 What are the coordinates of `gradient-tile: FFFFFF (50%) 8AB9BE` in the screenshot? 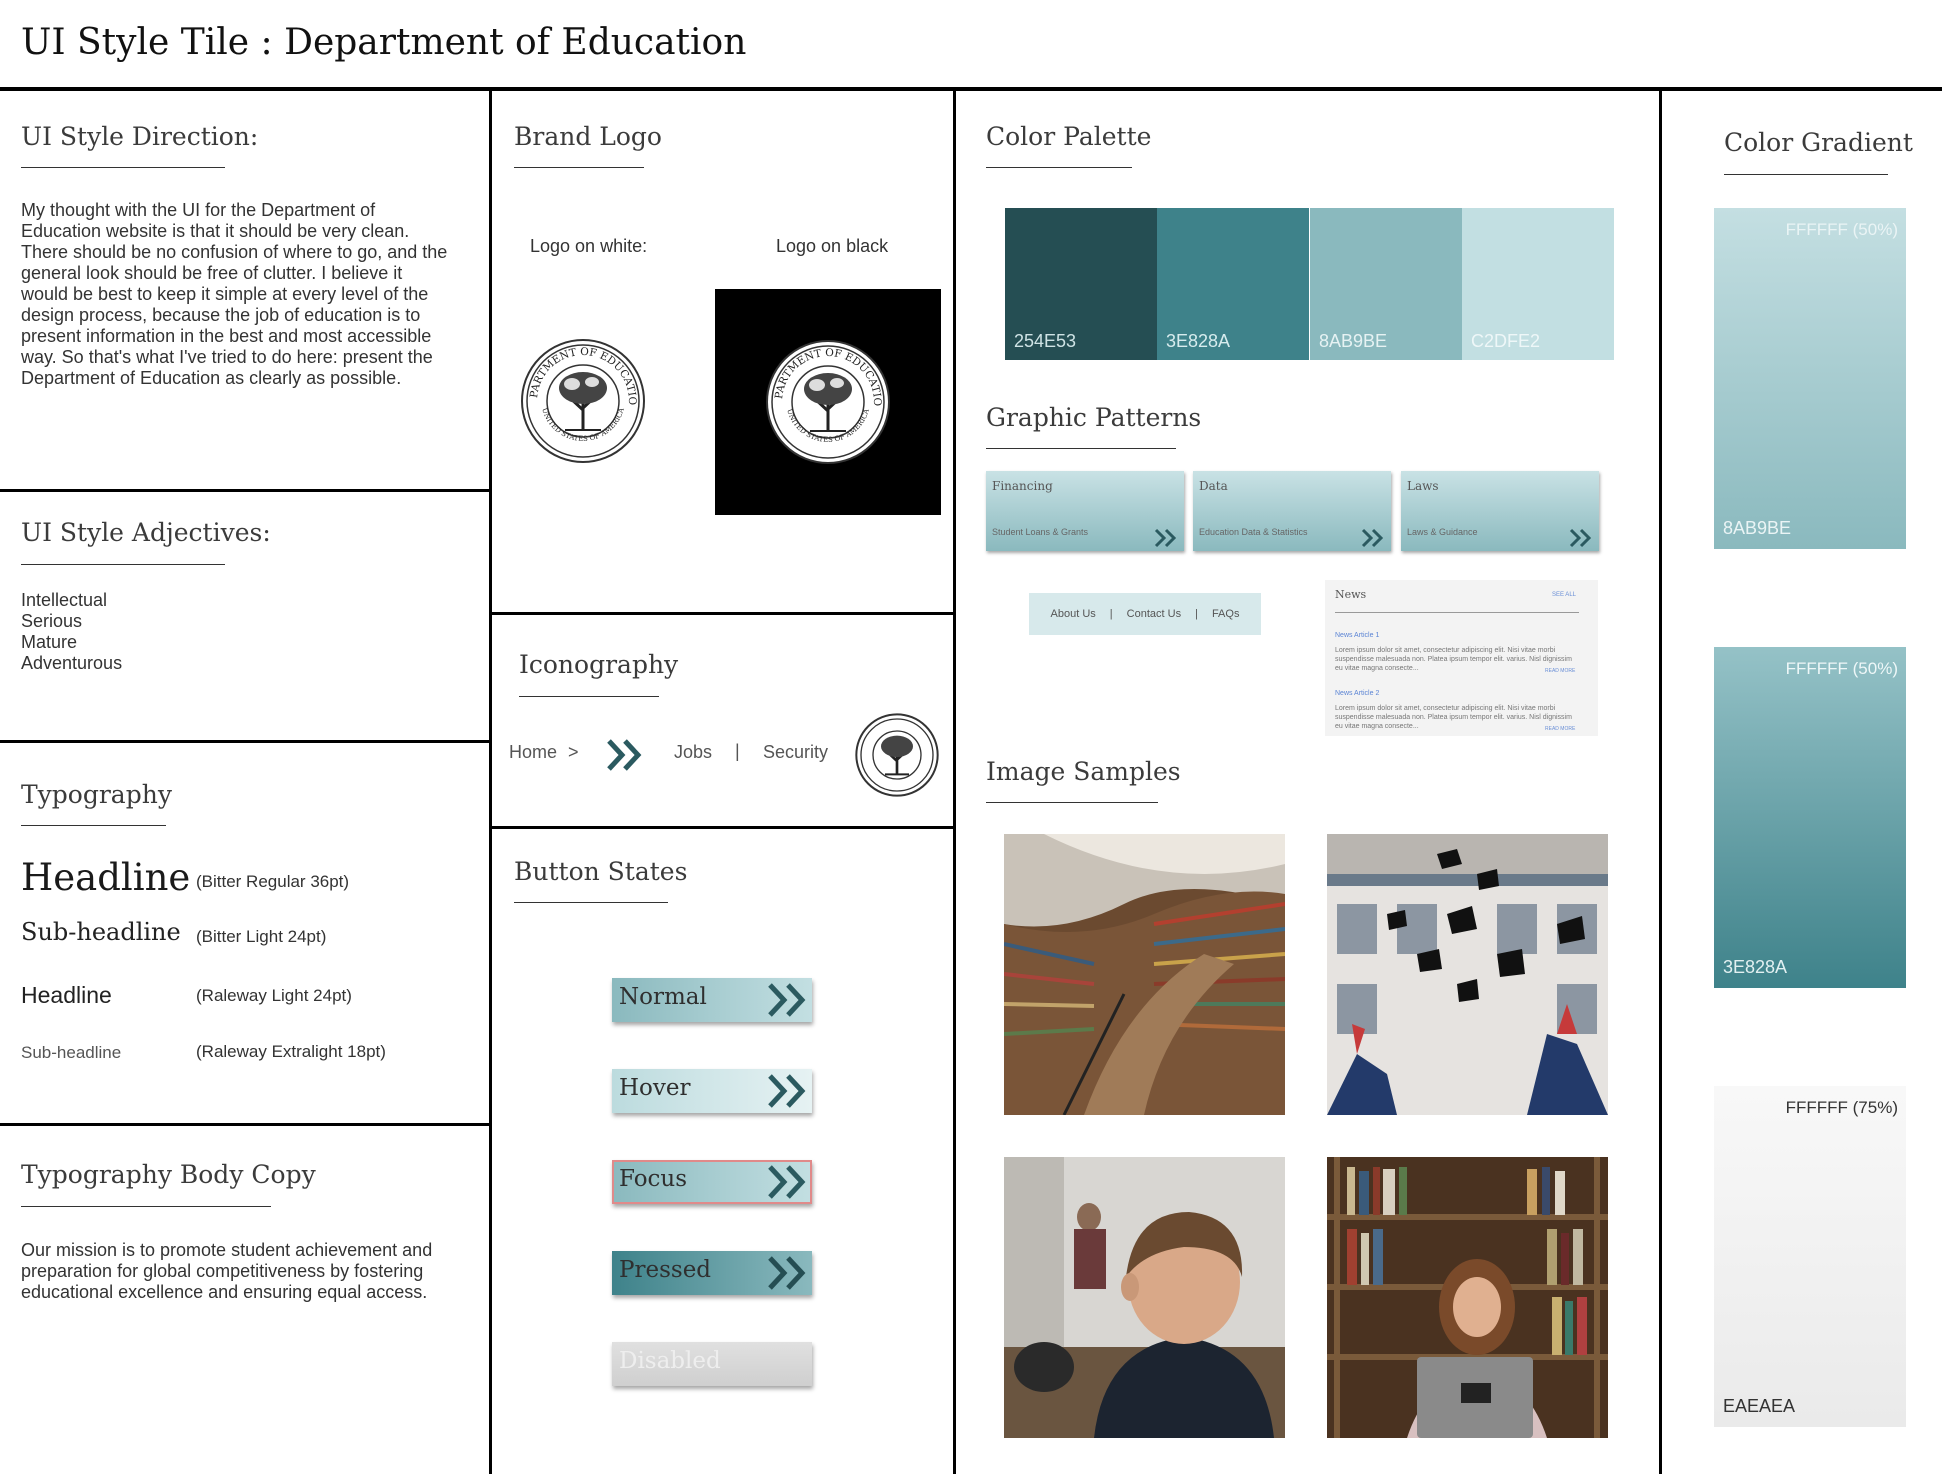 It's located at (1810, 378).